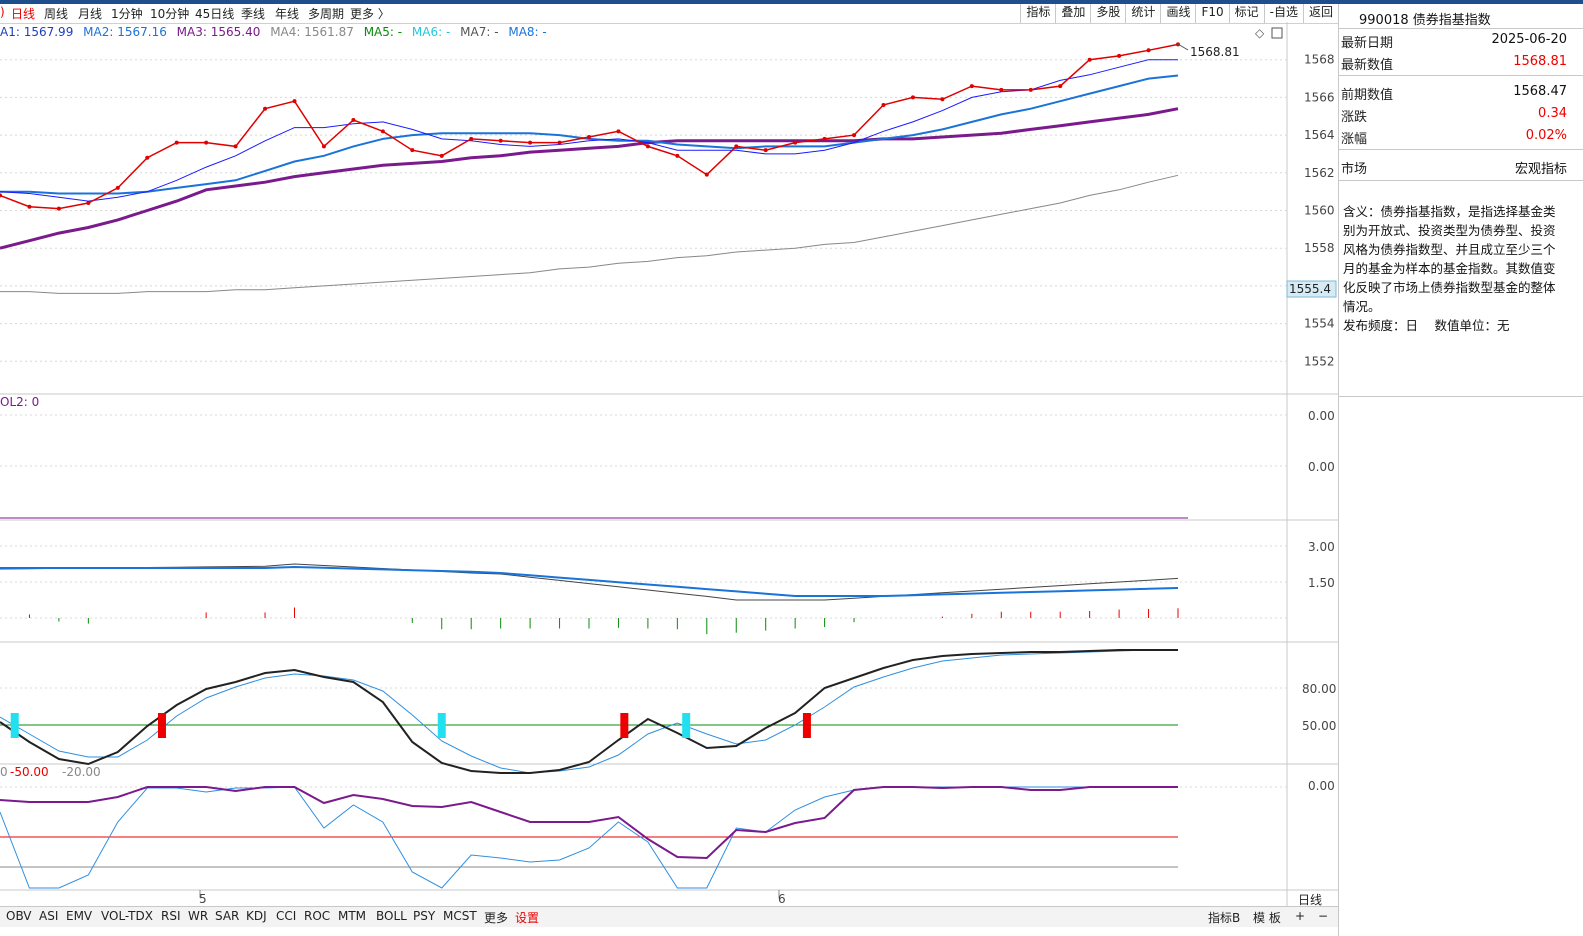  What do you see at coordinates (1246, 13) in the screenshot?
I see `toolbar-mark-button: 标记` at bounding box center [1246, 13].